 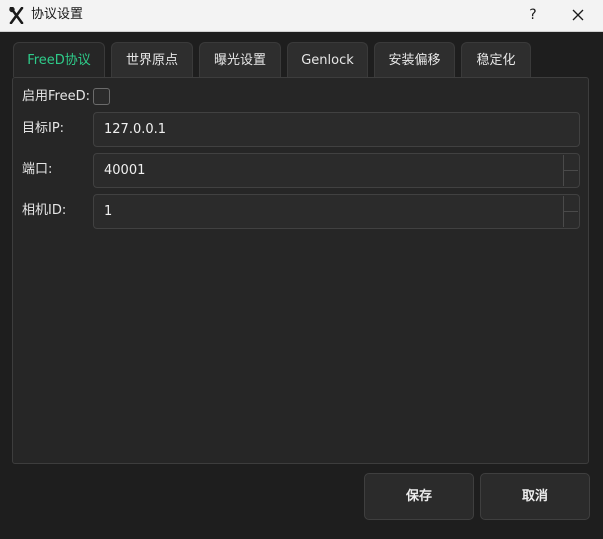 I want to click on tab-exposure: 曝光设置, so click(x=240, y=59).